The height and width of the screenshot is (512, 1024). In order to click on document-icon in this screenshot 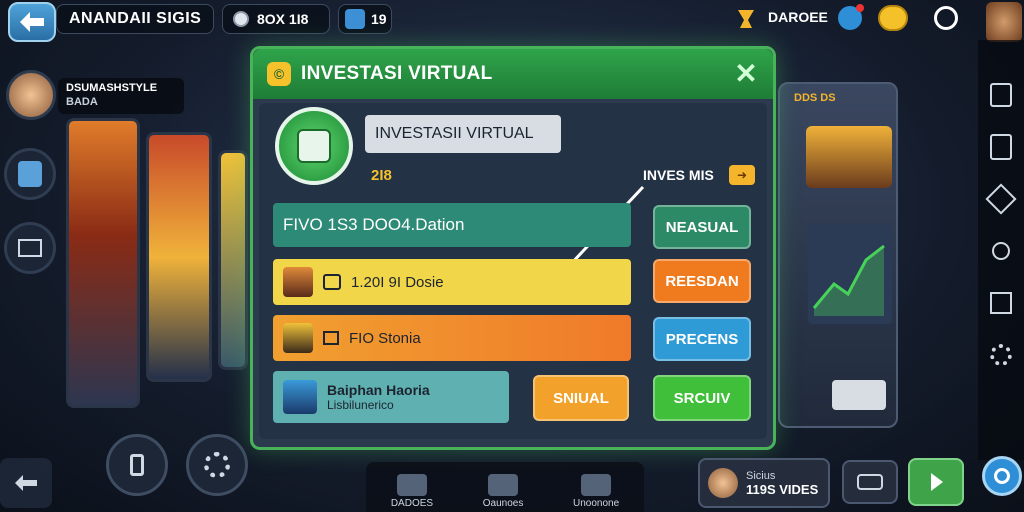, I will do `click(1001, 147)`.